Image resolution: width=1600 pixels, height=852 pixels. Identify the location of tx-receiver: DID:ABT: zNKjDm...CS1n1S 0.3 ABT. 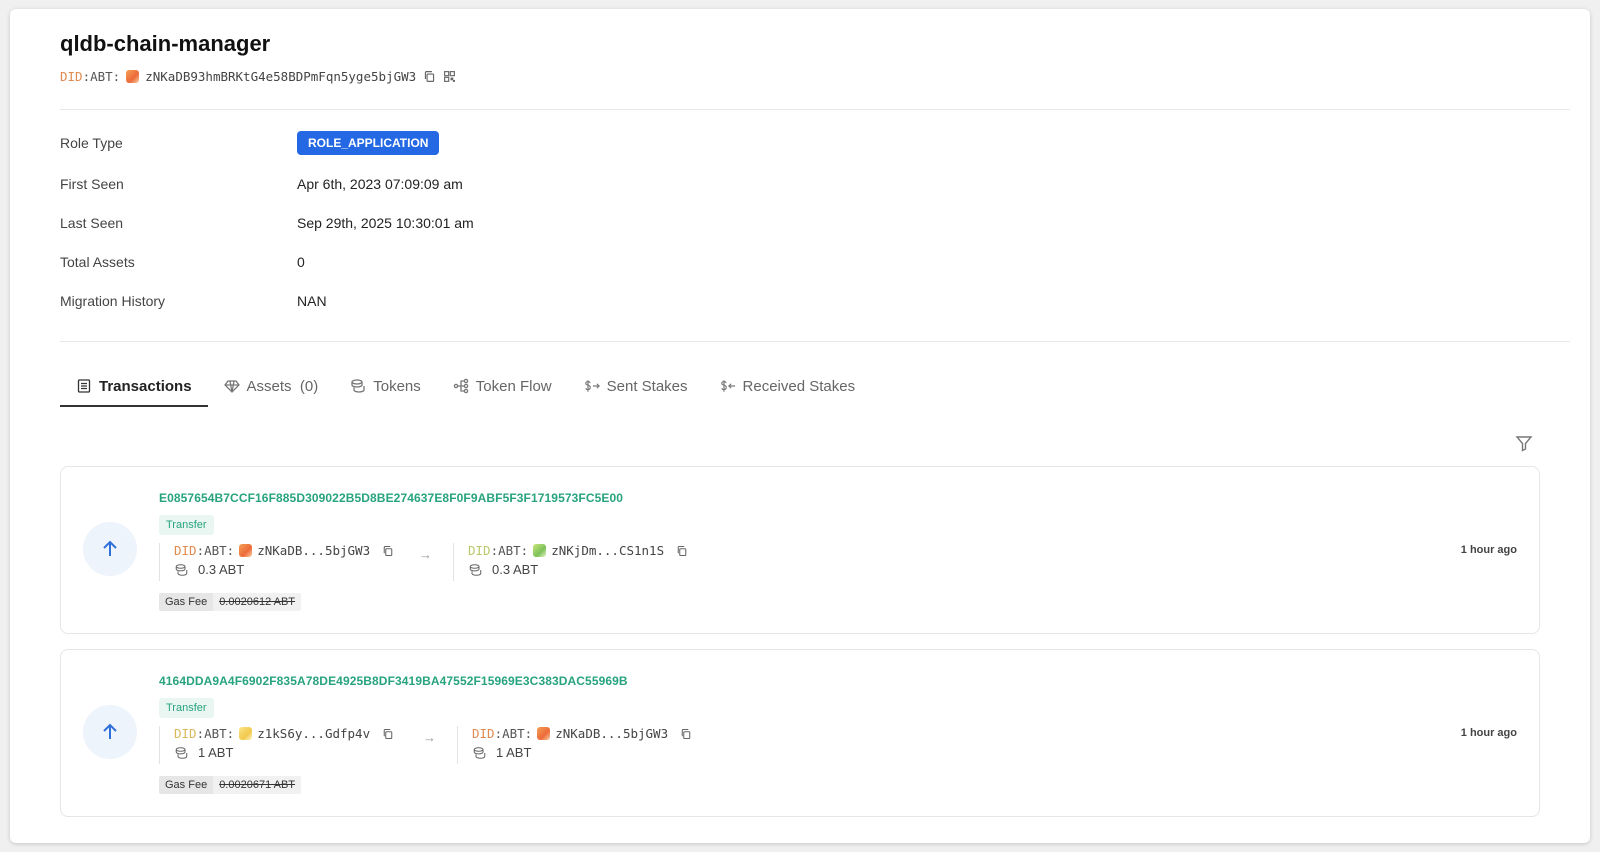
(571, 562).